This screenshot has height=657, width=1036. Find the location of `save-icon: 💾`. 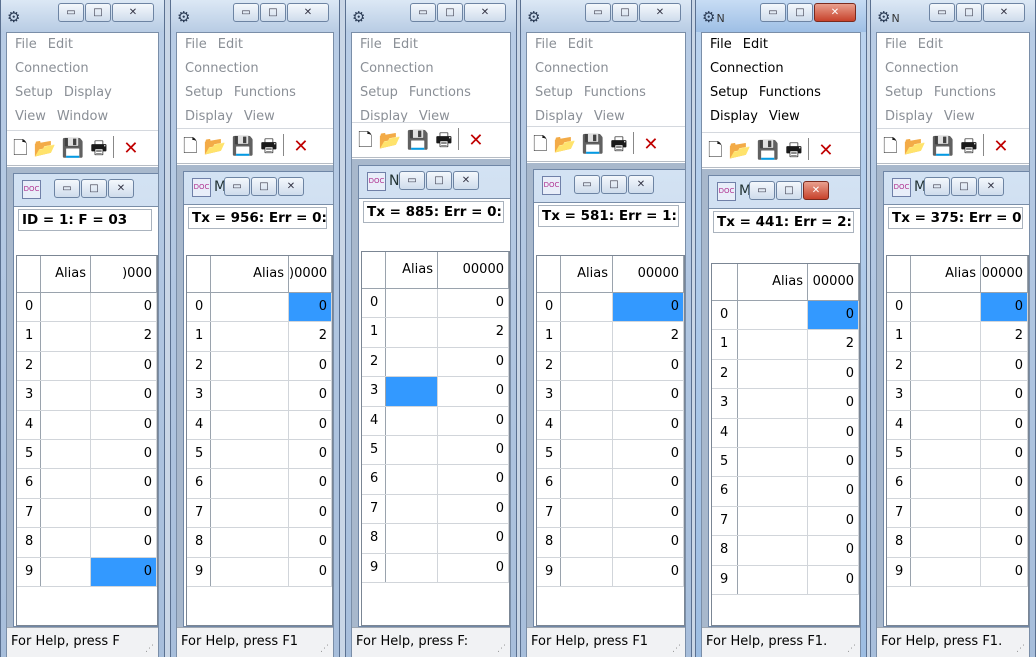

save-icon: 💾 is located at coordinates (243, 146).